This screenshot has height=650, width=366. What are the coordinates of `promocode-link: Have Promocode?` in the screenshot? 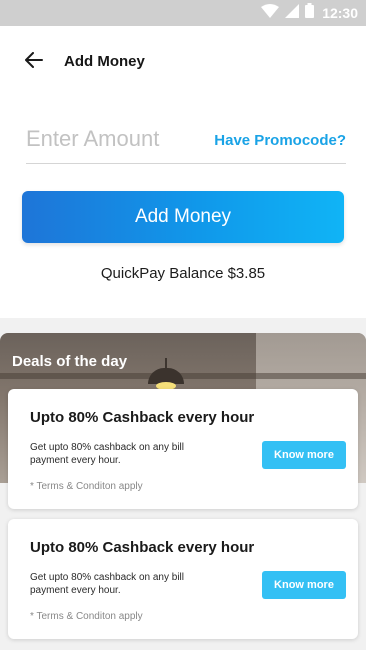 It's located at (280, 140).